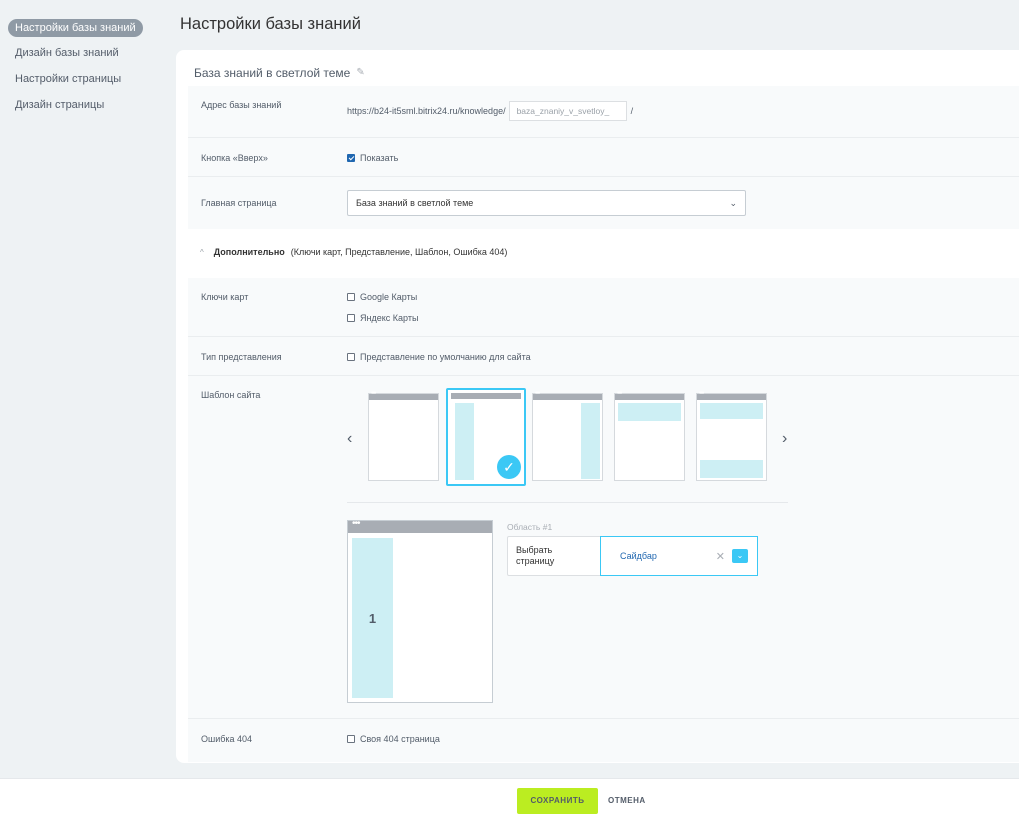 This screenshot has width=1019, height=820. I want to click on area-select: Выбрать страницу Сайдбар ✕ ⌄, so click(632, 556).